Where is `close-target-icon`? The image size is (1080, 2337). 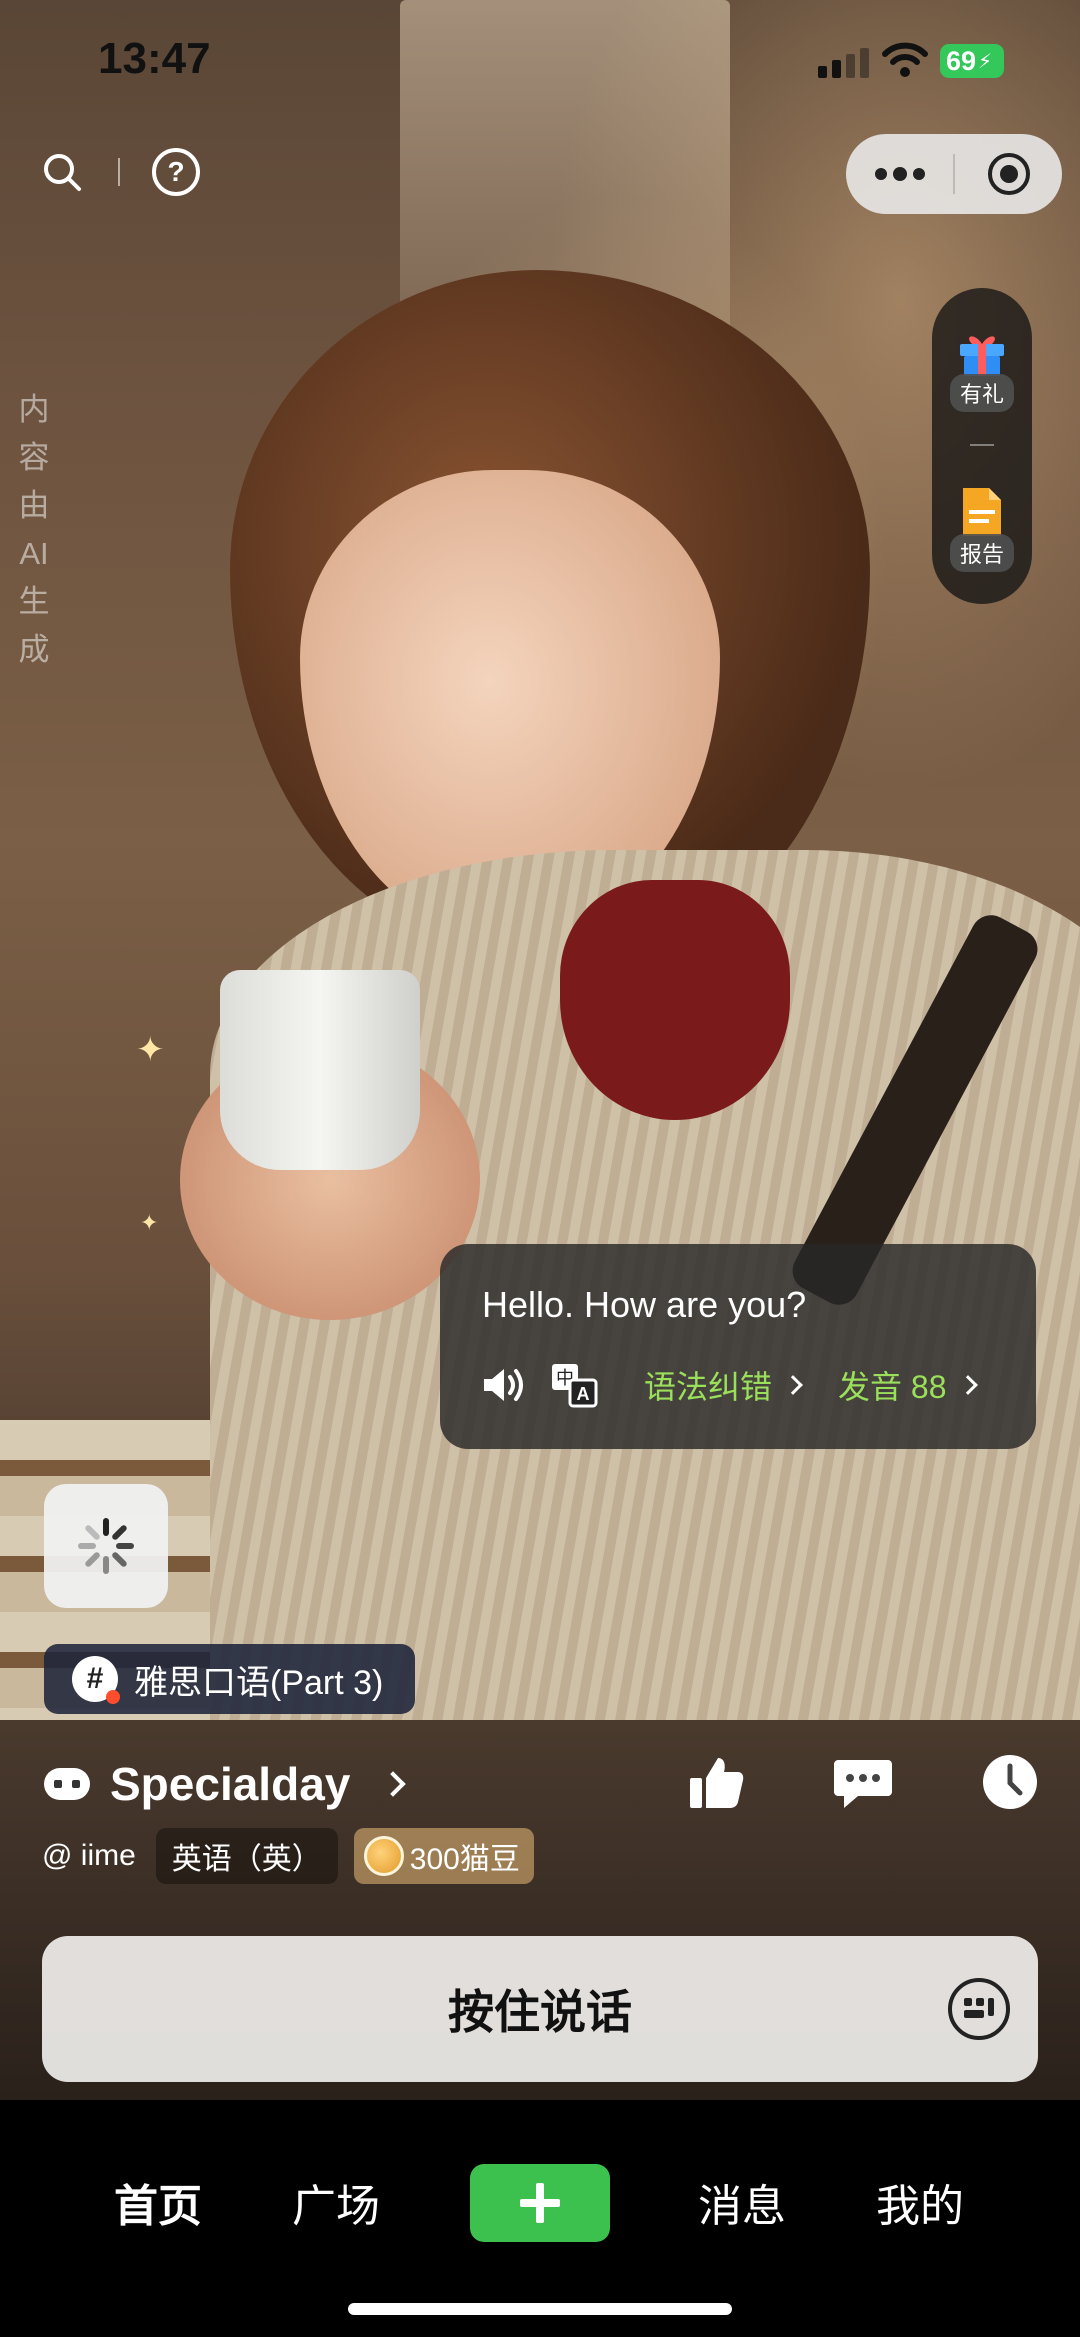 close-target-icon is located at coordinates (1008, 174).